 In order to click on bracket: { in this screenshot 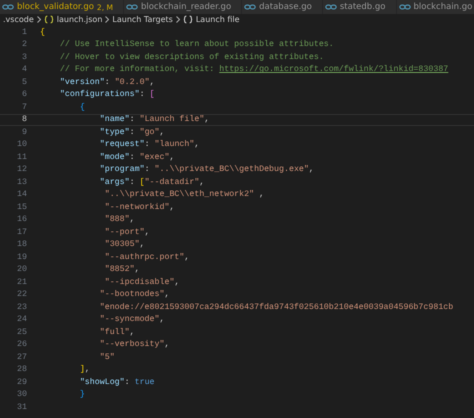, I will do `click(81, 107)`.